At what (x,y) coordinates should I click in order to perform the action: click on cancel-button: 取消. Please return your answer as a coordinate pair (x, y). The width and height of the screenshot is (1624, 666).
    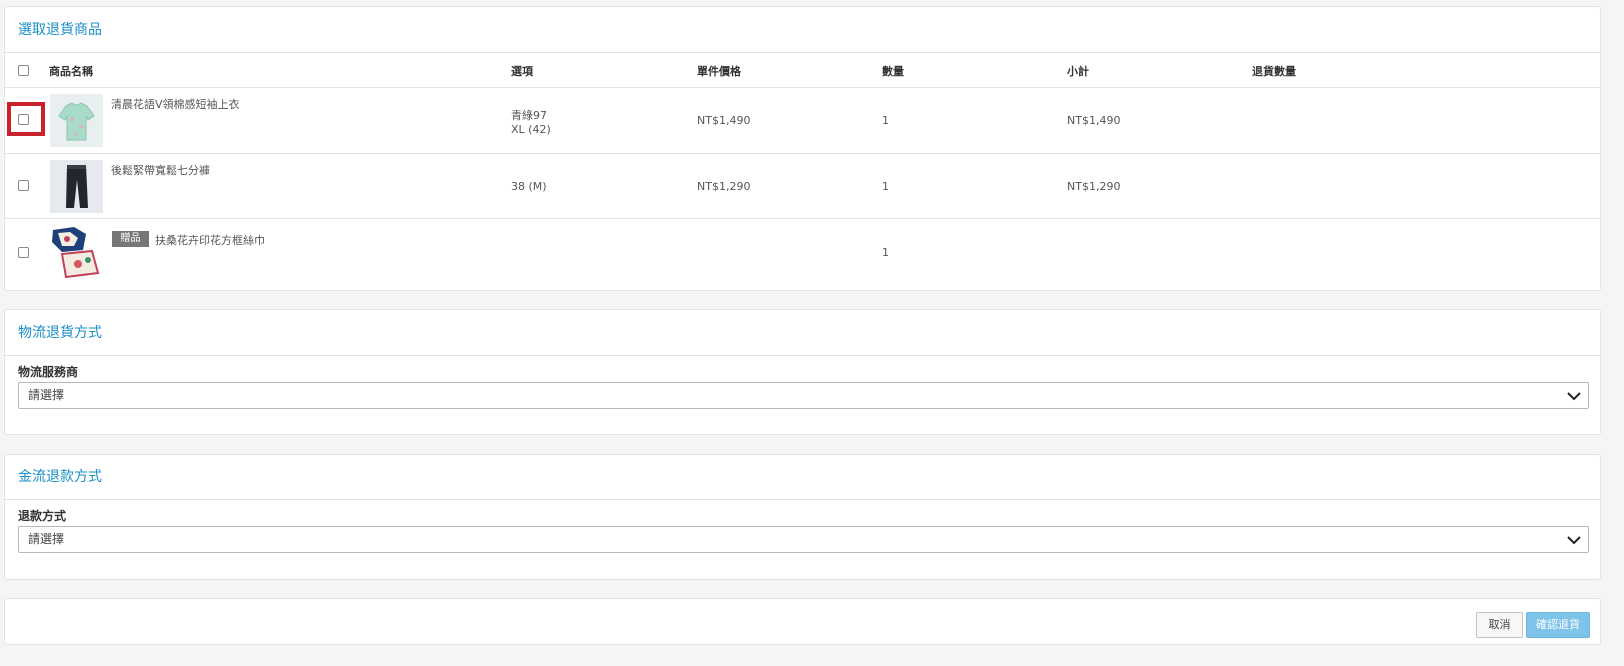
    Looking at the image, I should click on (1499, 625).